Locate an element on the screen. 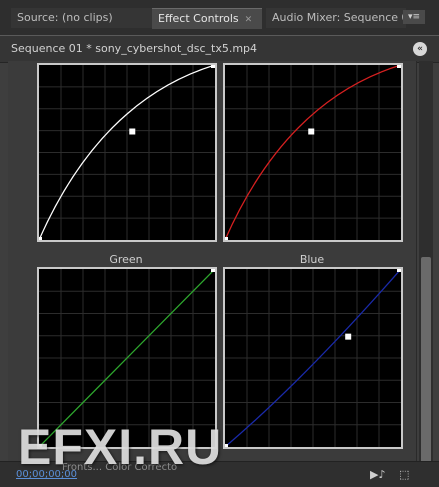  curve-svg-red is located at coordinates (313, 152).